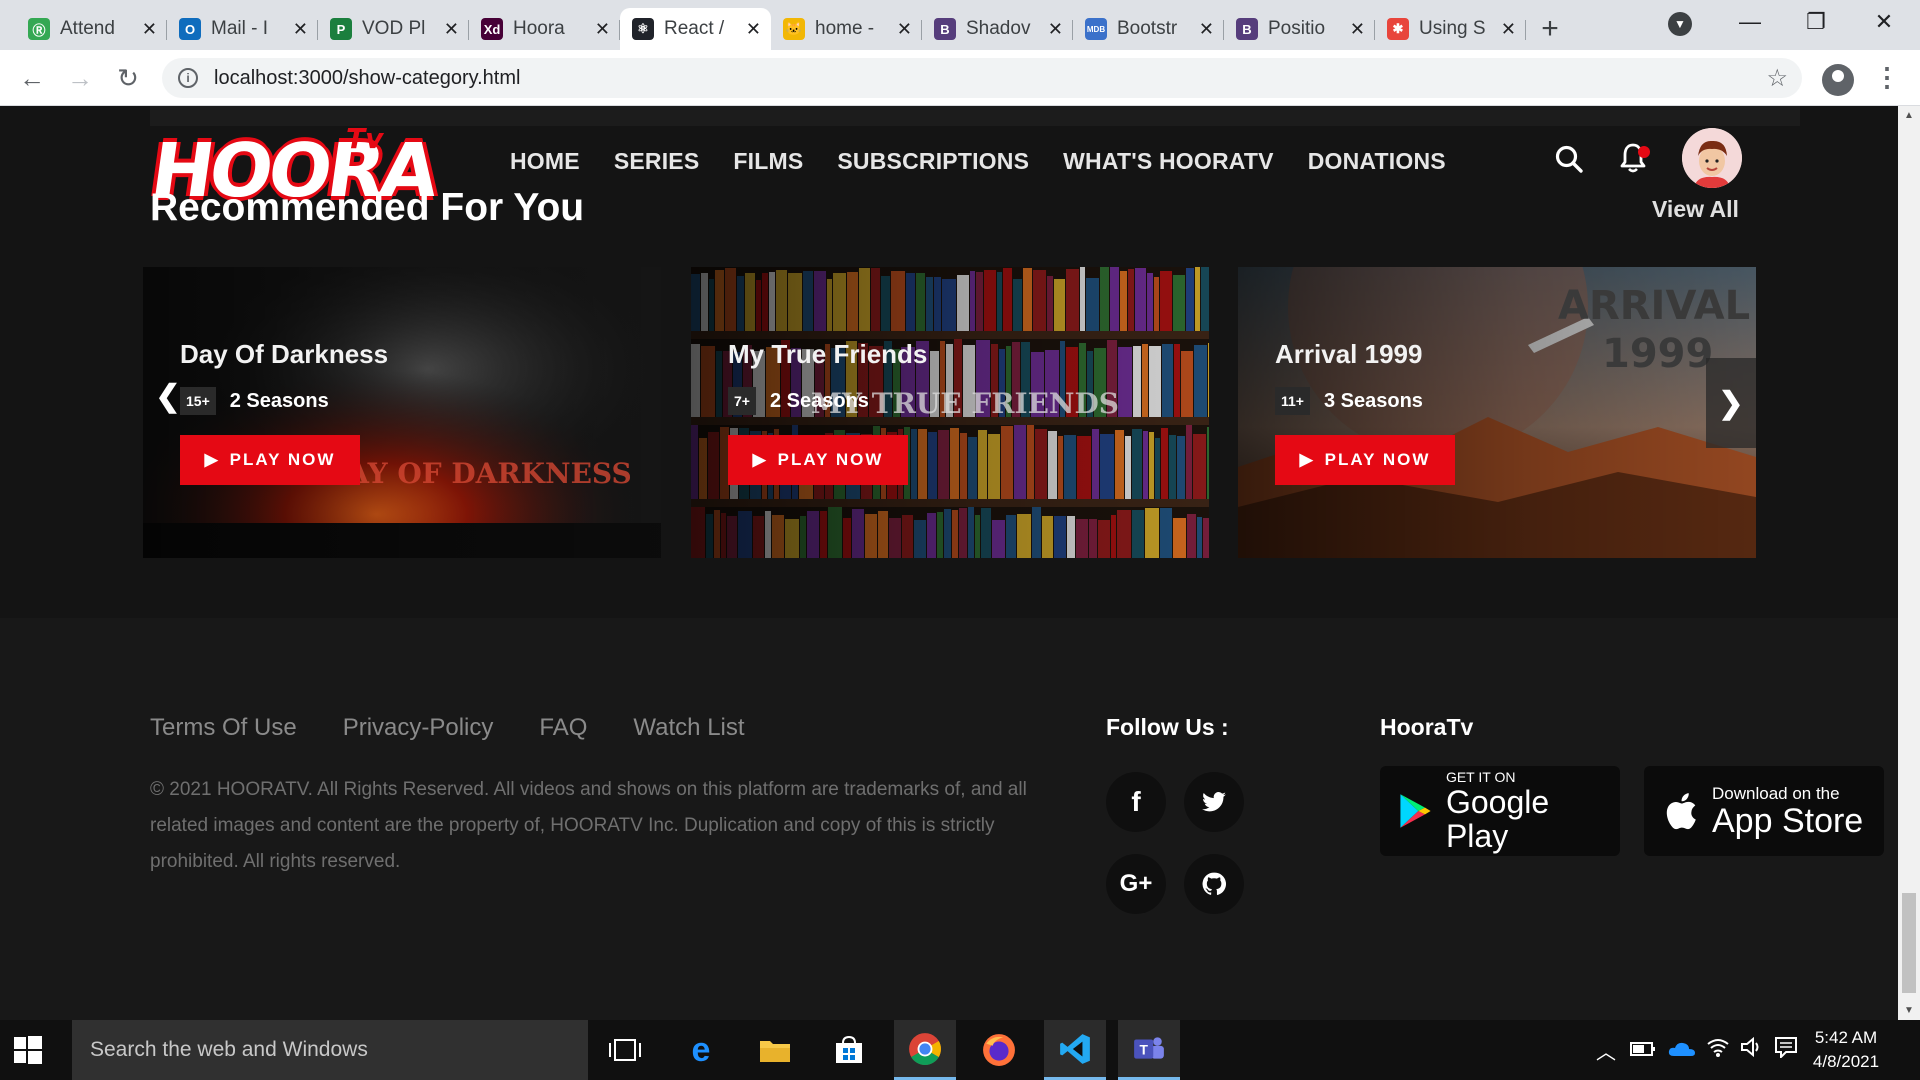  I want to click on scroll-down-icon: ▼, so click(1909, 1010).